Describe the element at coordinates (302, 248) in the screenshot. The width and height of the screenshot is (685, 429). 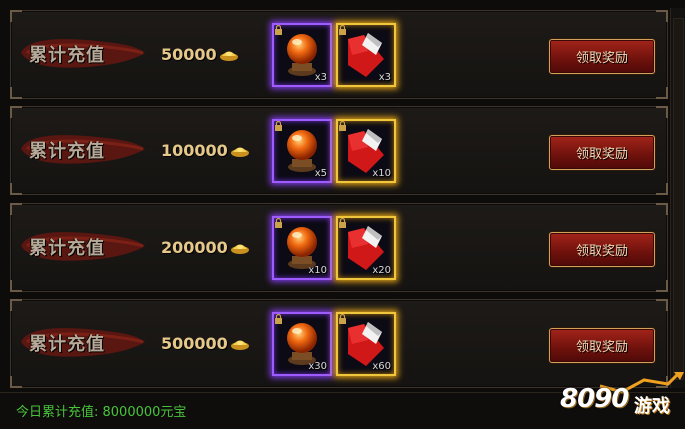
I see `reward-item-orb: x10` at that location.